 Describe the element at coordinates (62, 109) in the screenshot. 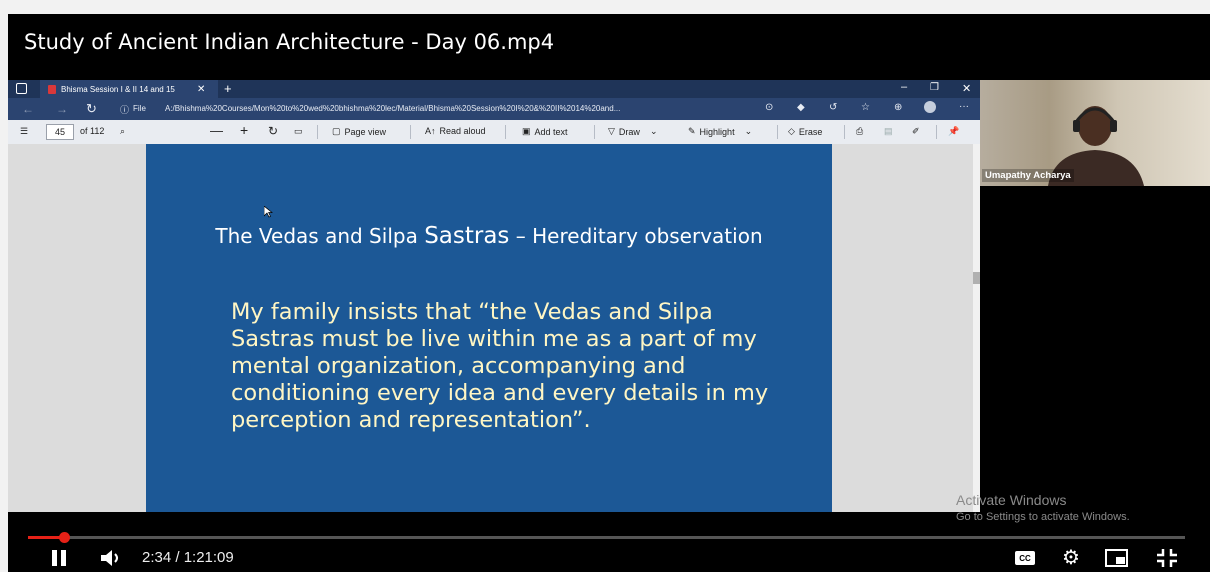

I see `forward-icon: →` at that location.